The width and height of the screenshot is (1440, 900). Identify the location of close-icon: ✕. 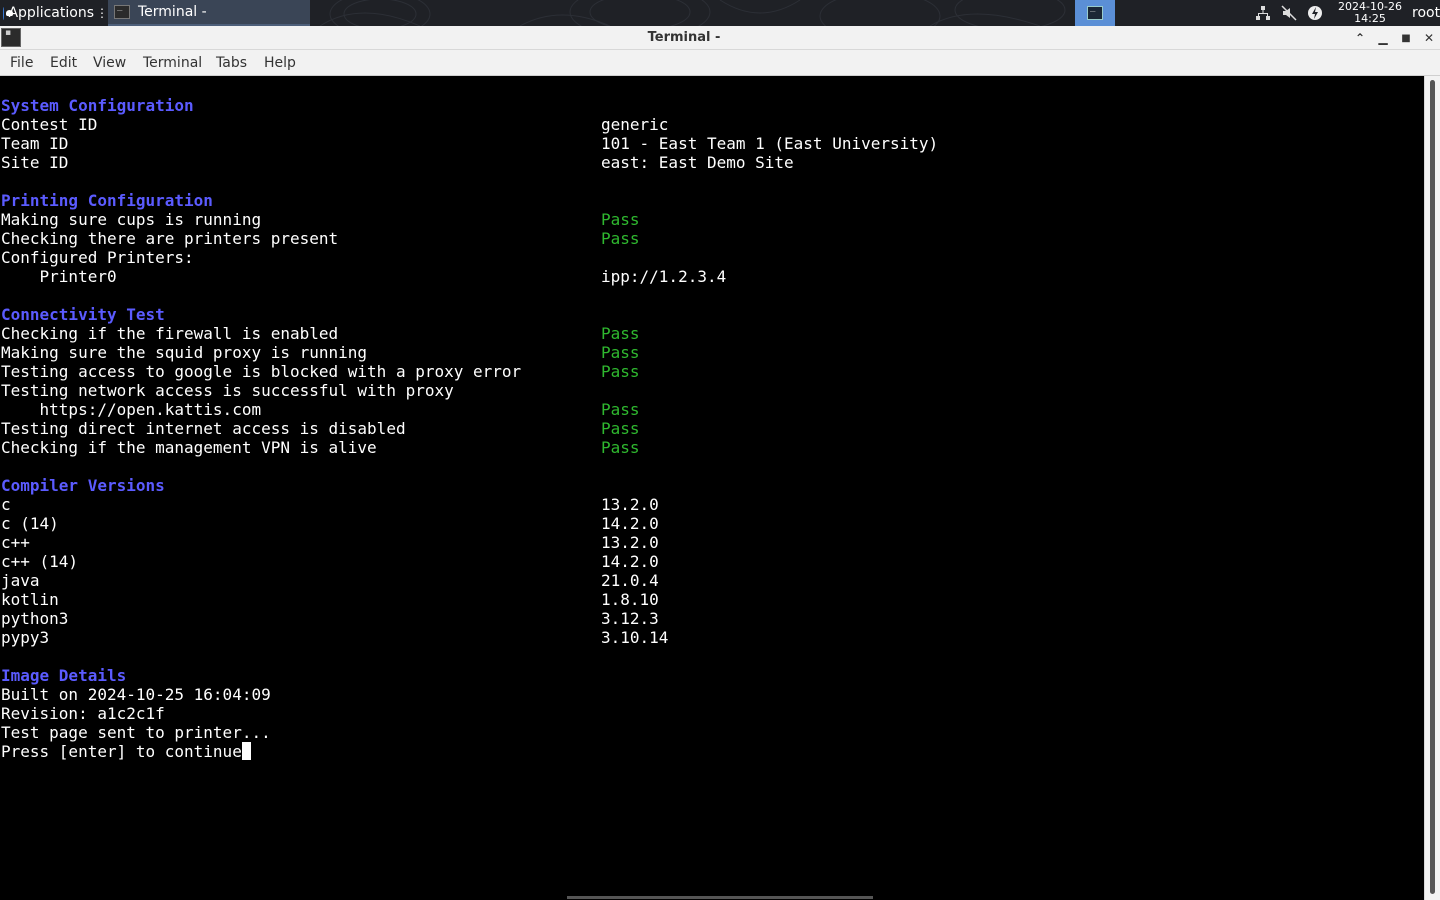
(1429, 38).